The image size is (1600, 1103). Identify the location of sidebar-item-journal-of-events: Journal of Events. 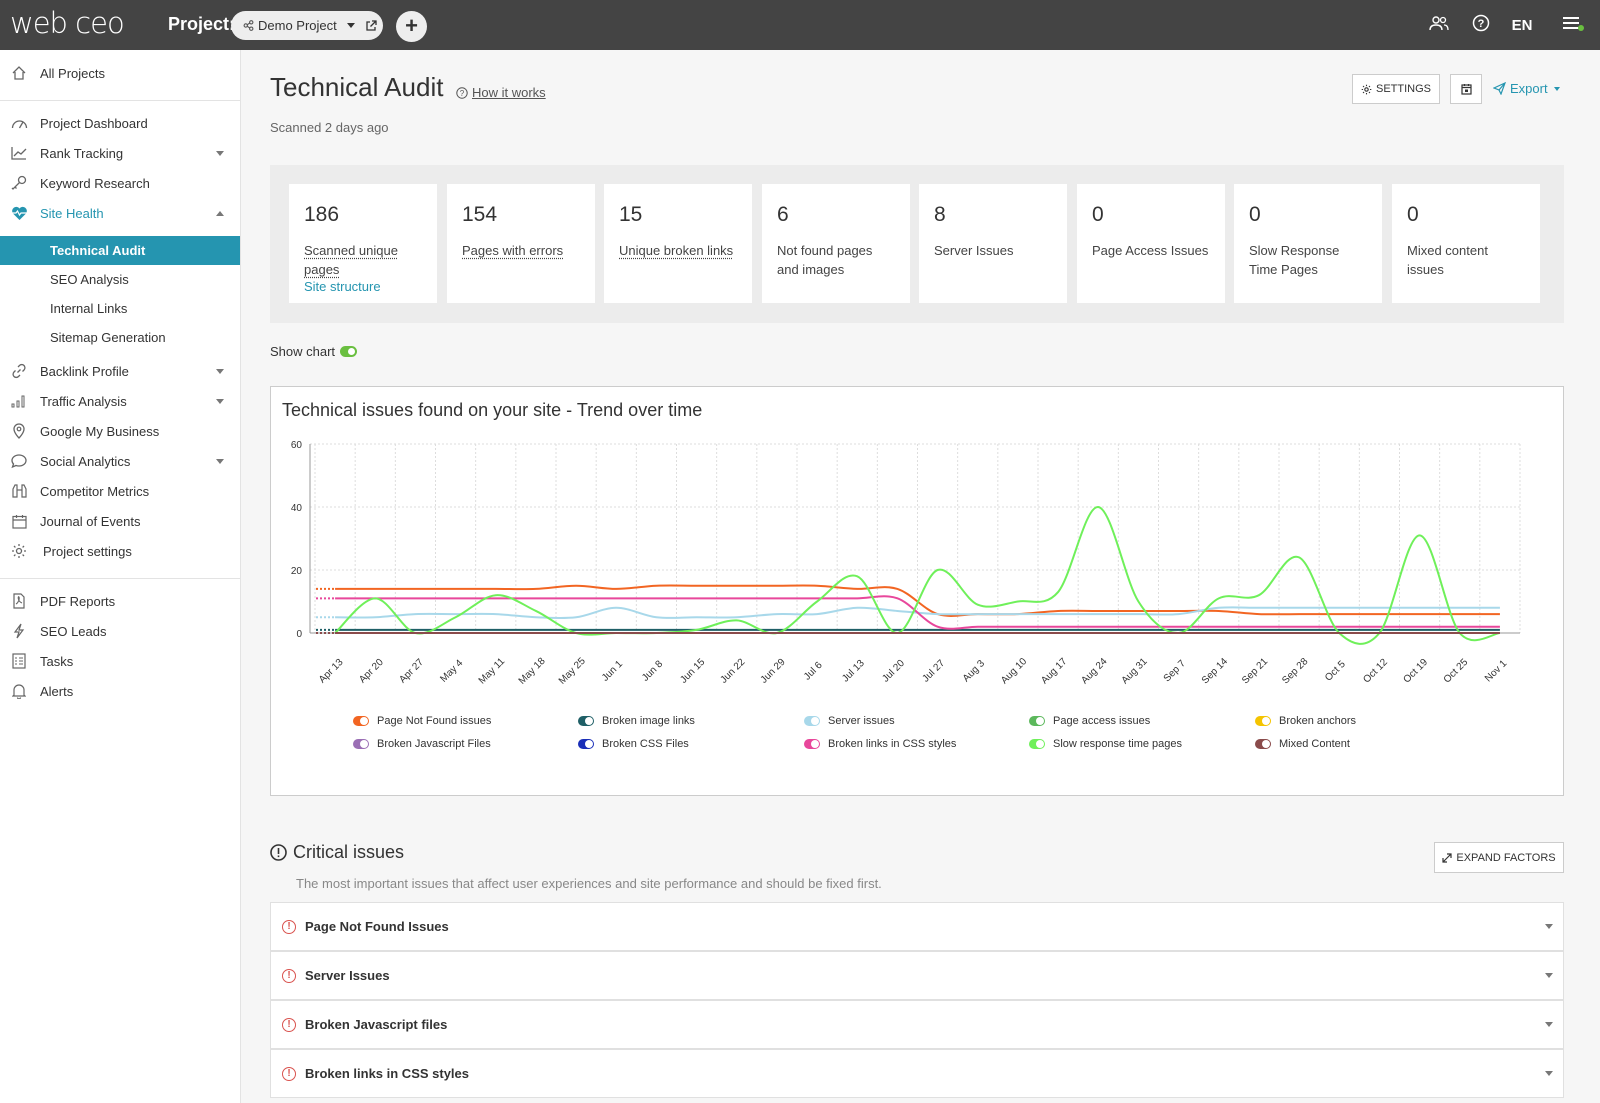
(120, 521).